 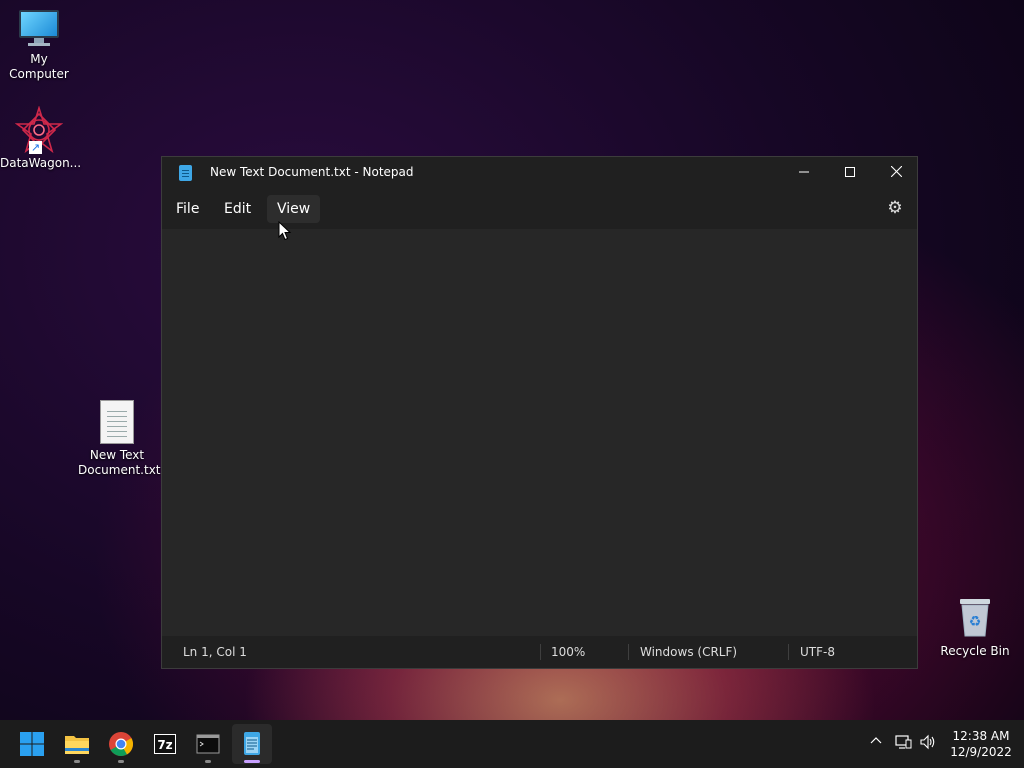 I want to click on desktop-icon-recycle-bin: ♻ Recycle Bin, so click(x=975, y=627).